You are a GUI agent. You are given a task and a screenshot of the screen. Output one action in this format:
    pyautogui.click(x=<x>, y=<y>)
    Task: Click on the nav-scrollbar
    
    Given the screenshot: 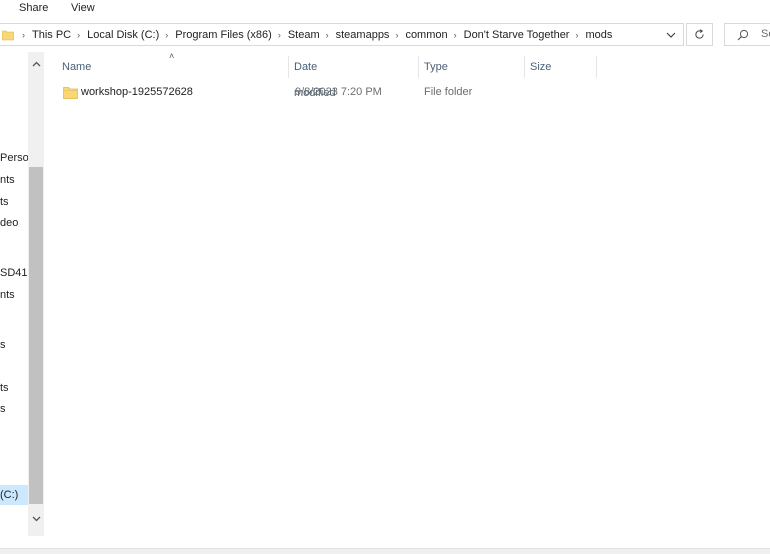 What is the action you would take?
    pyautogui.click(x=36, y=294)
    